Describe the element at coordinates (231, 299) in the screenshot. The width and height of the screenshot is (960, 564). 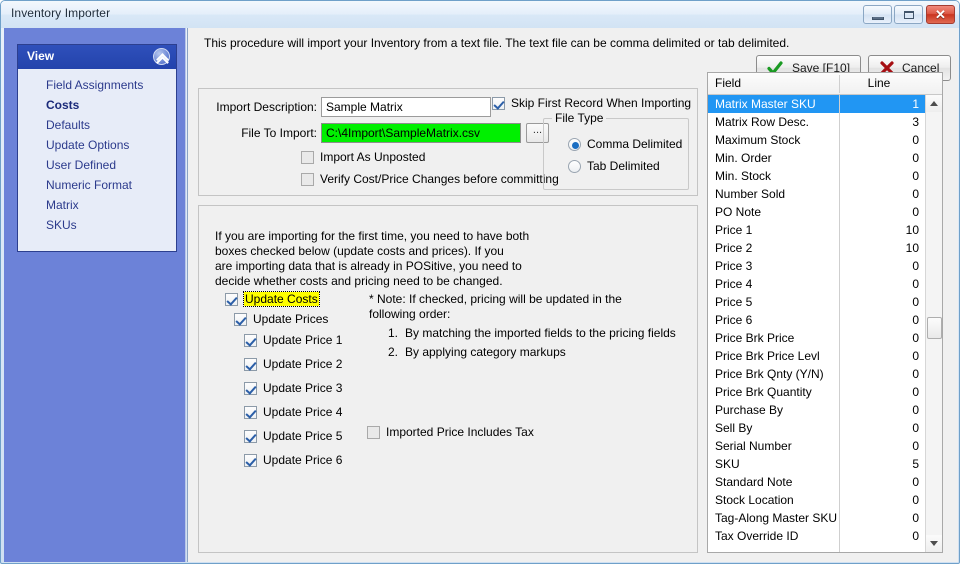
I see `update-costs-checkbox` at that location.